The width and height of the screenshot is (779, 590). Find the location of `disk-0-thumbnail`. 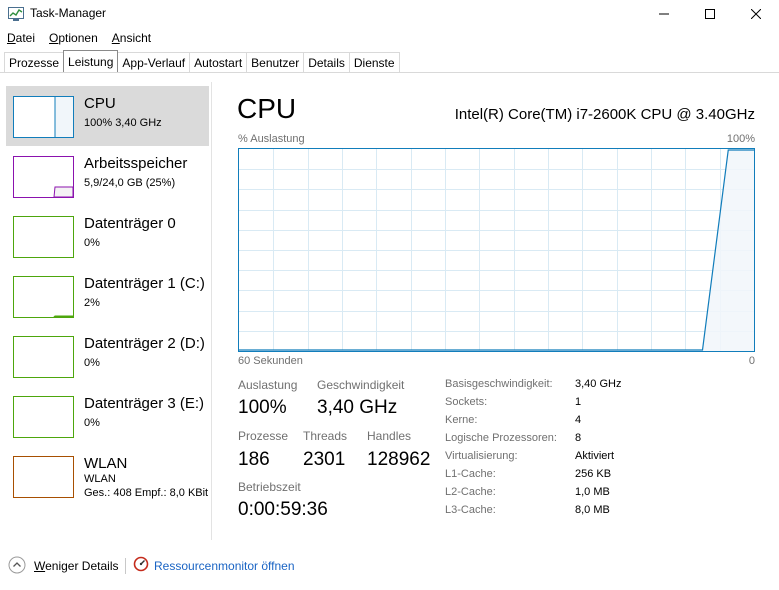

disk-0-thumbnail is located at coordinates (43, 237).